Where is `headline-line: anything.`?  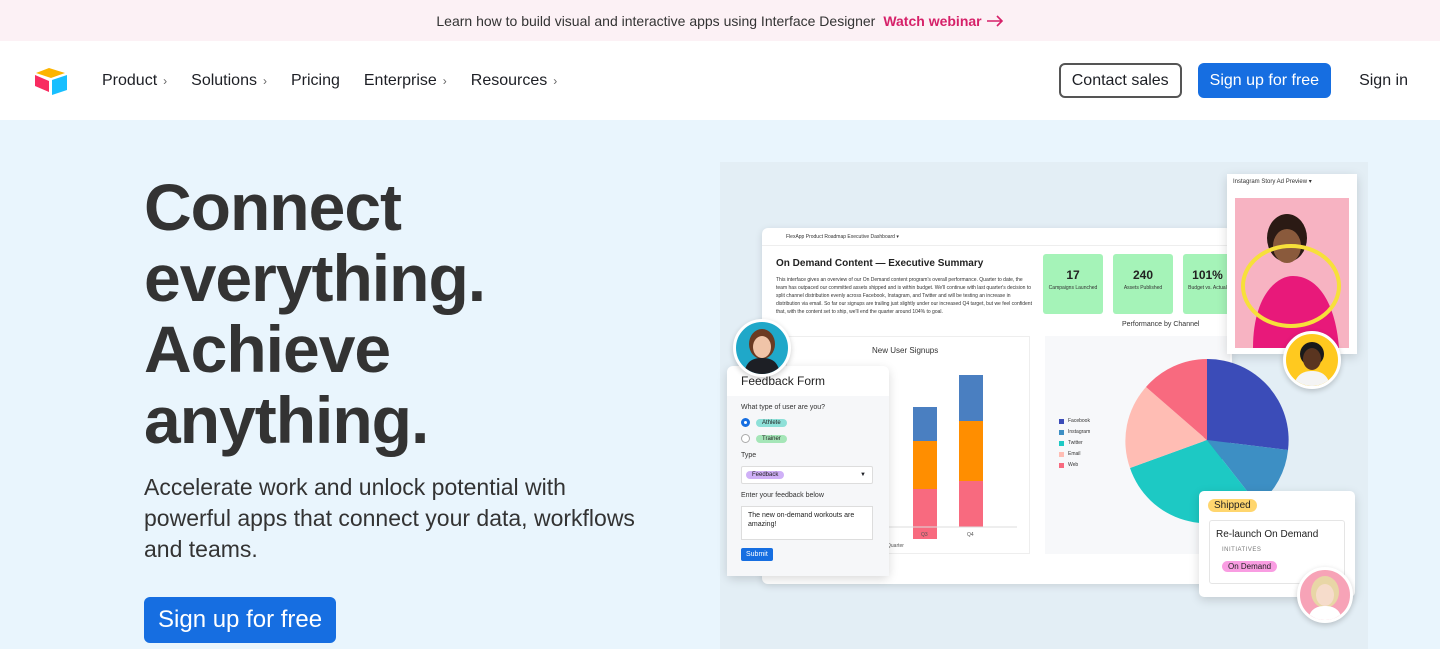
headline-line: anything. is located at coordinates (286, 420).